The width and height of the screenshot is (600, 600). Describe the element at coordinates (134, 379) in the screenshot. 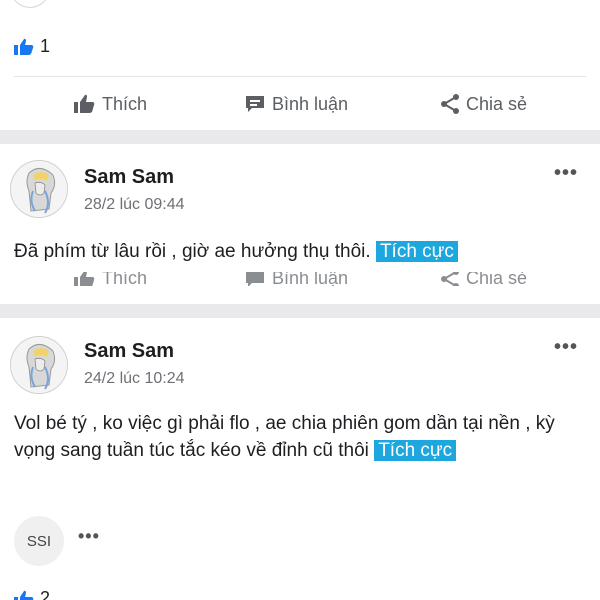

I see `post-timestamp: 24/2 lúc 10:24` at that location.